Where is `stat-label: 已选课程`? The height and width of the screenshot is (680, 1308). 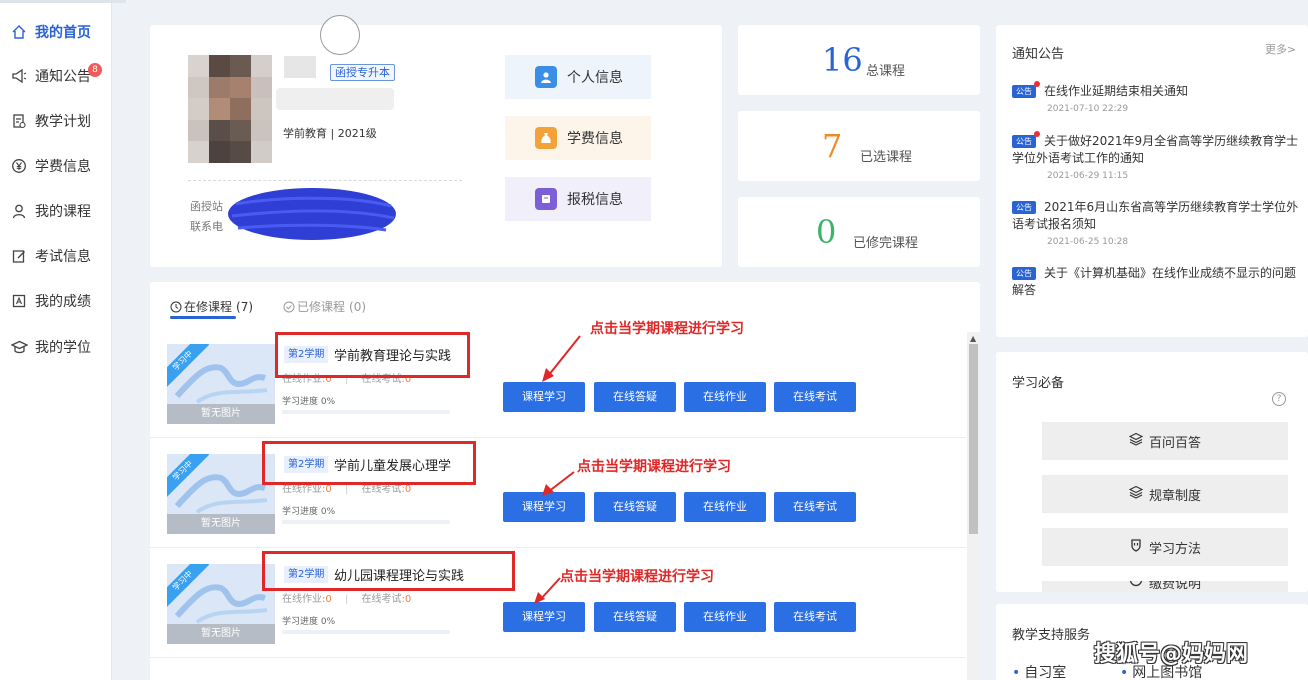
stat-label: 已选课程 is located at coordinates (886, 157).